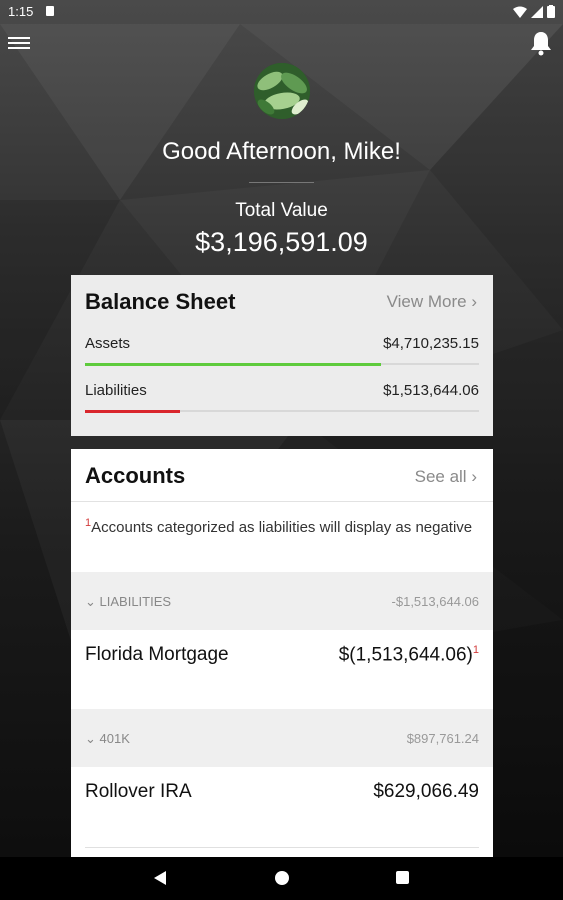 Image resolution: width=563 pixels, height=900 pixels. Describe the element at coordinates (157, 654) in the screenshot. I see `account-name: Florida Mortgage` at that location.